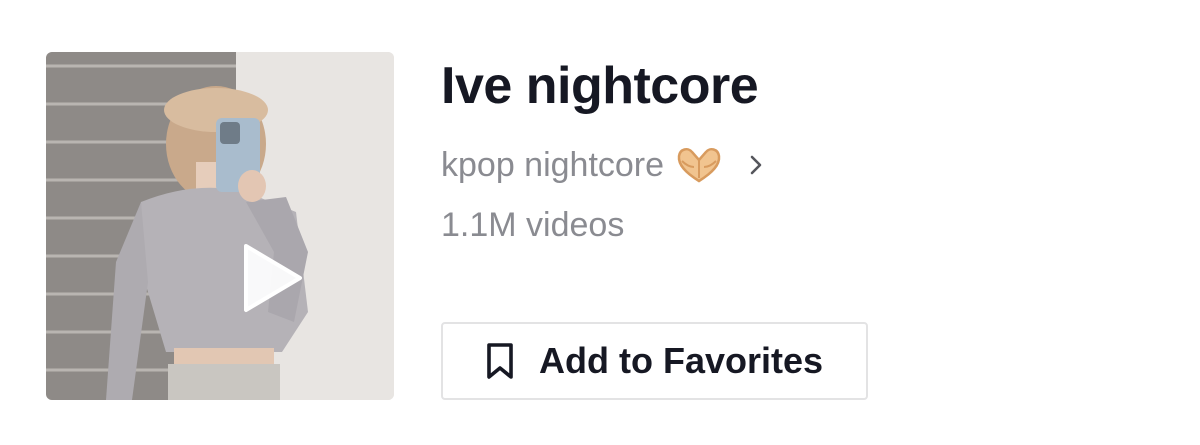 Image resolution: width=1200 pixels, height=445 pixels. I want to click on play-icon, so click(272, 278).